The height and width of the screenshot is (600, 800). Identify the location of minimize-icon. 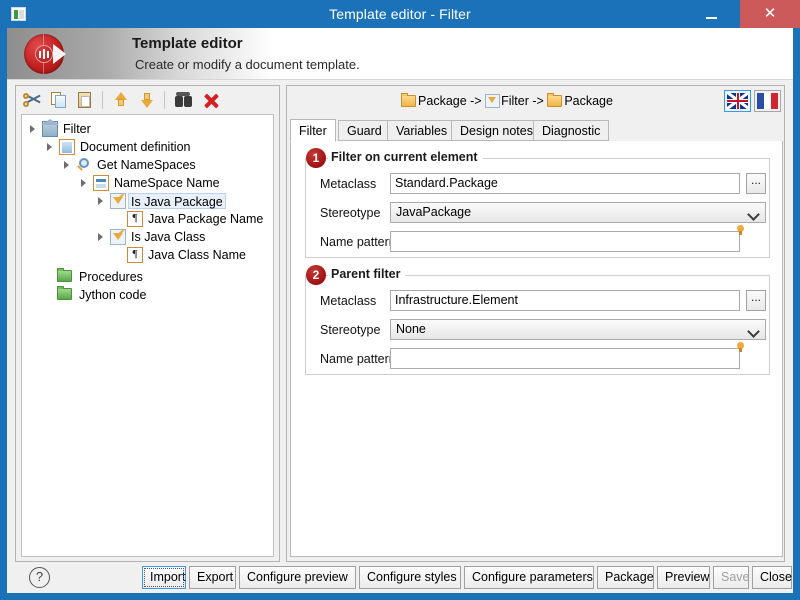
(711, 18).